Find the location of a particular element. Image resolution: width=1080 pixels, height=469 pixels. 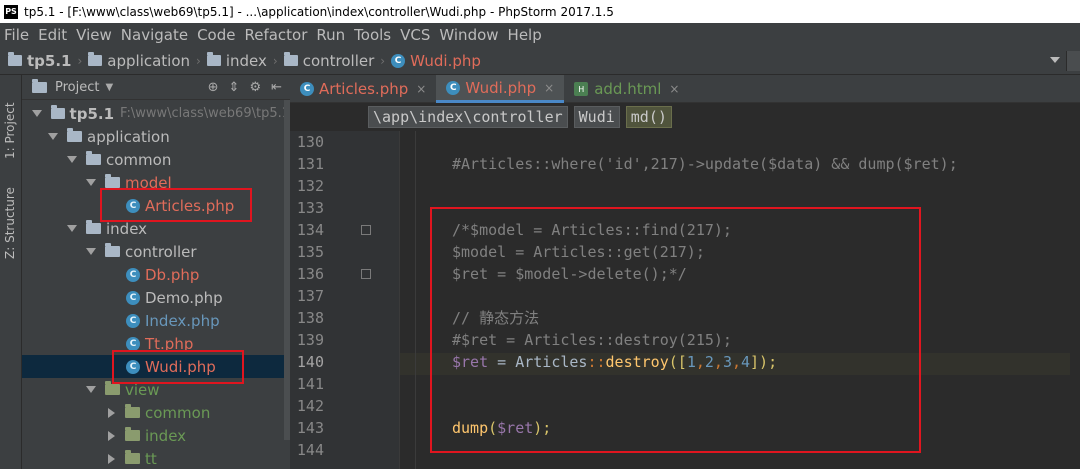

tree-item-db-php: C Db.php is located at coordinates (156, 274).